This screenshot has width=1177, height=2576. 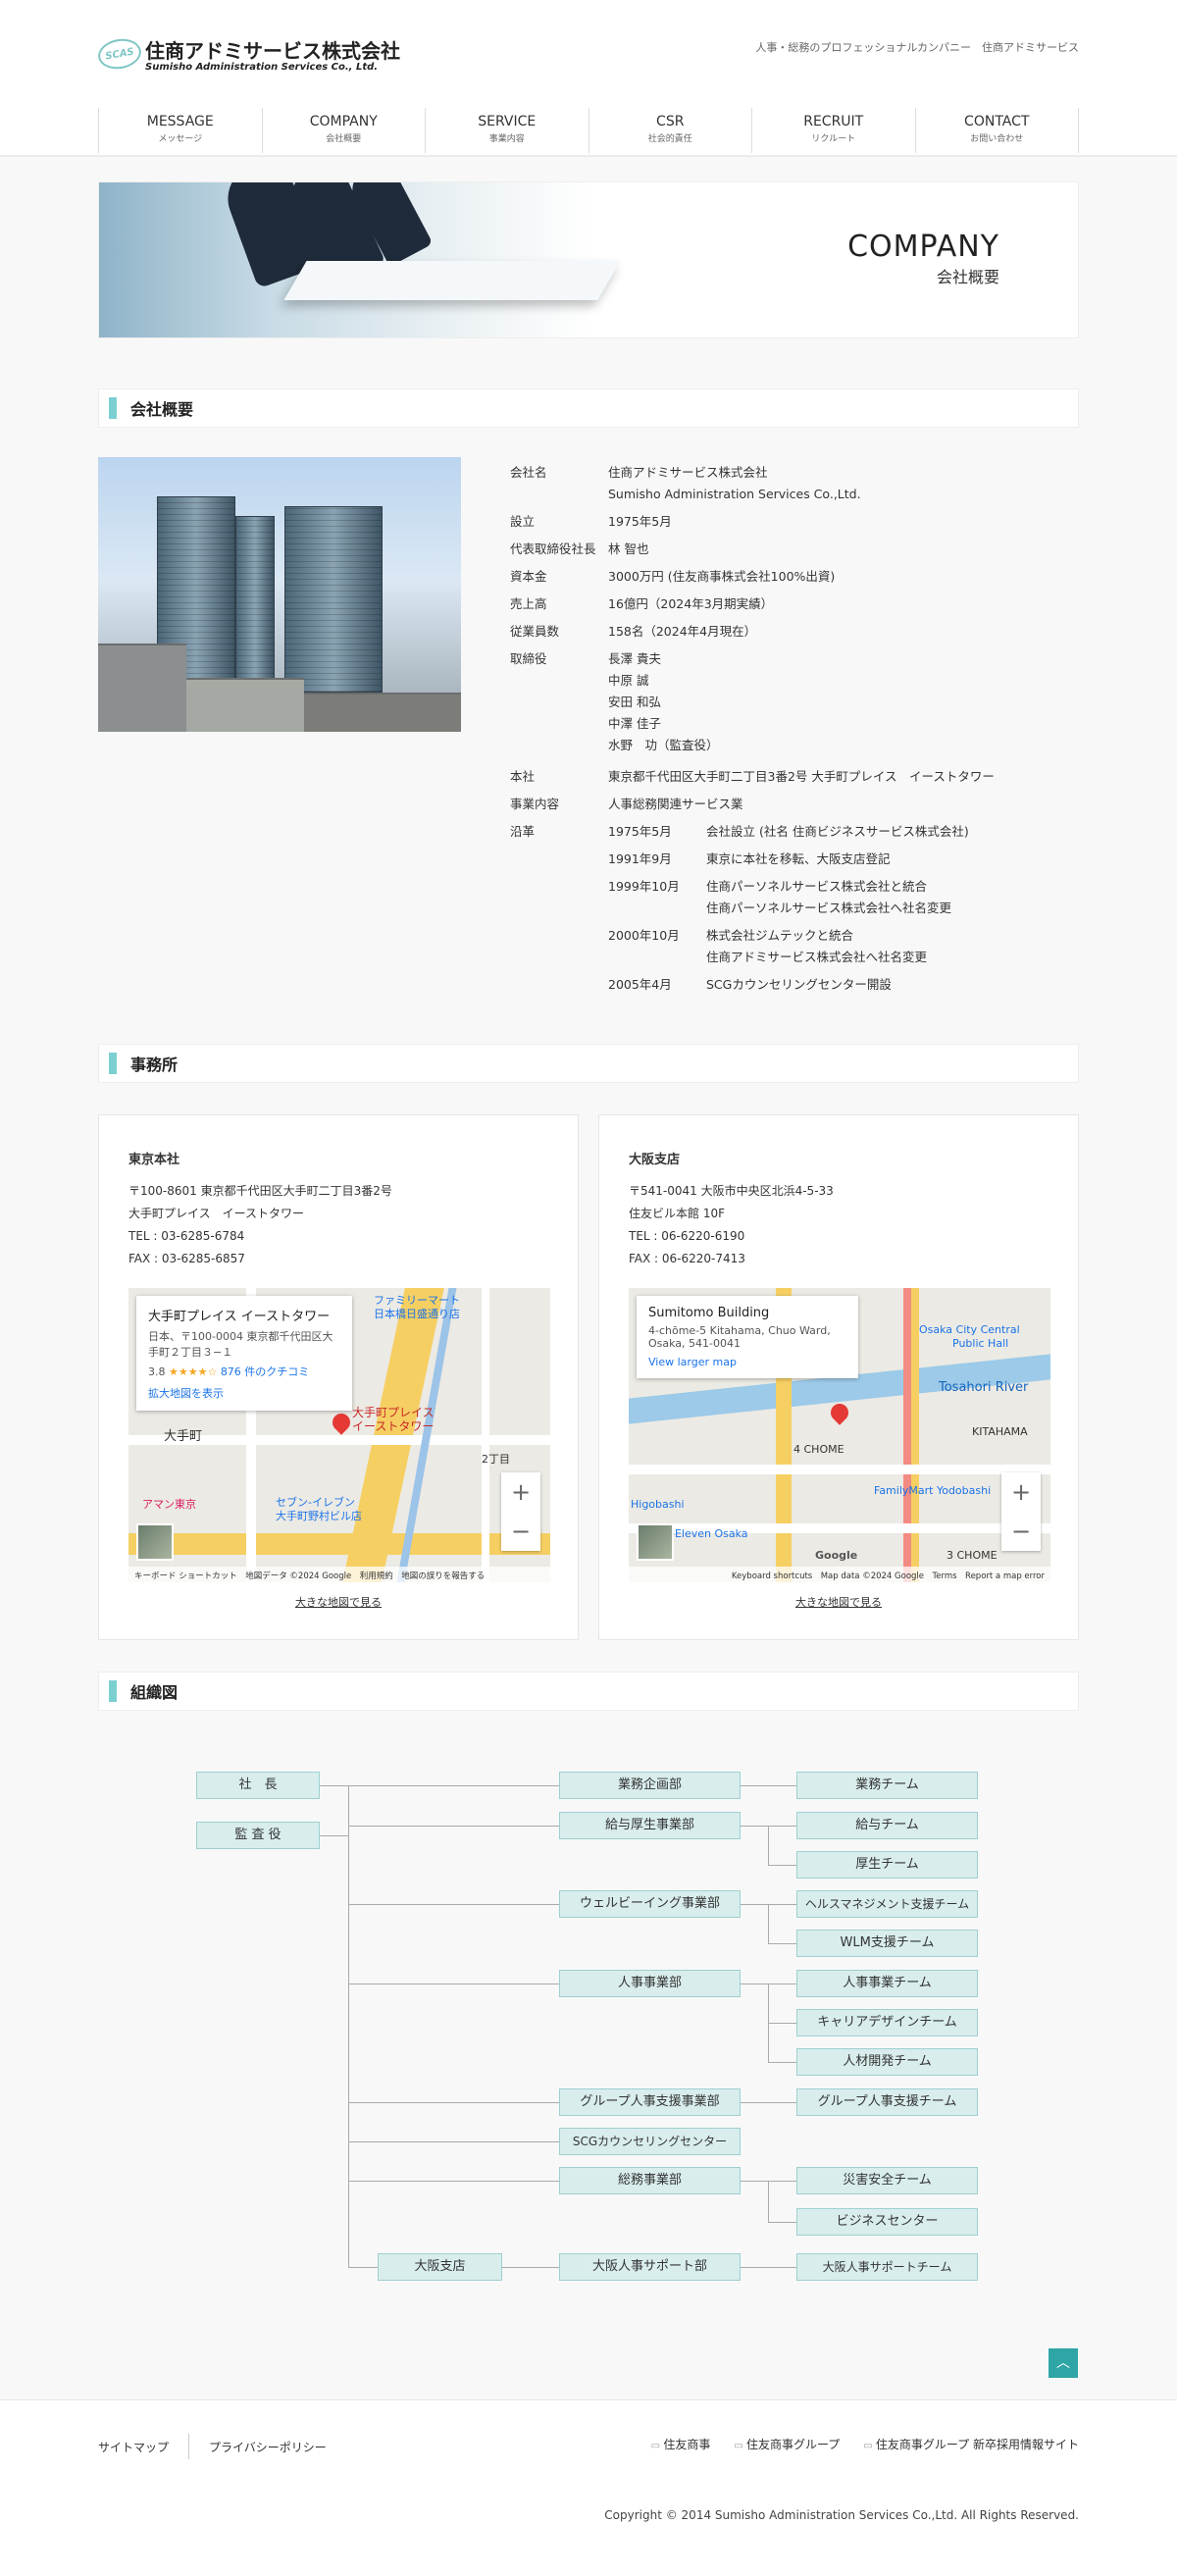 What do you see at coordinates (634, 702) in the screenshot?
I see `director-name: 安田 和弘` at bounding box center [634, 702].